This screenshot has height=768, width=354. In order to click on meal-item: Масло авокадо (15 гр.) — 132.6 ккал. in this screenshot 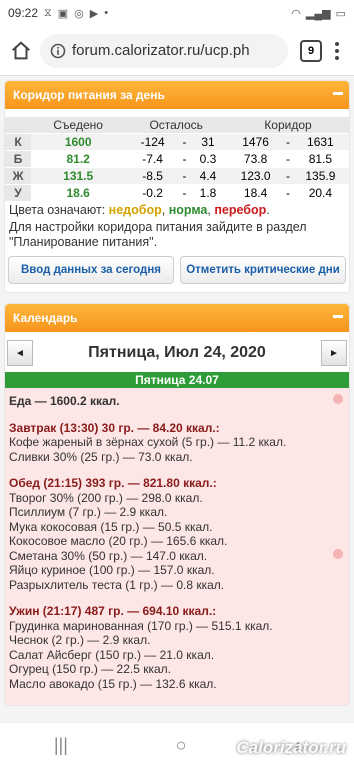, I will do `click(113, 683)`.